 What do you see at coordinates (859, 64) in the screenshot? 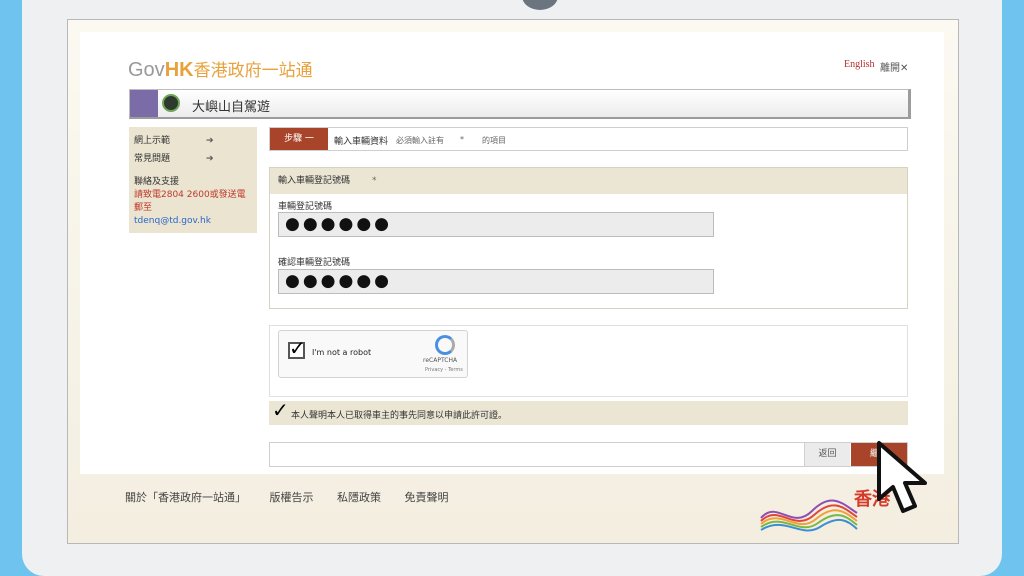
I see `english-link: English` at bounding box center [859, 64].